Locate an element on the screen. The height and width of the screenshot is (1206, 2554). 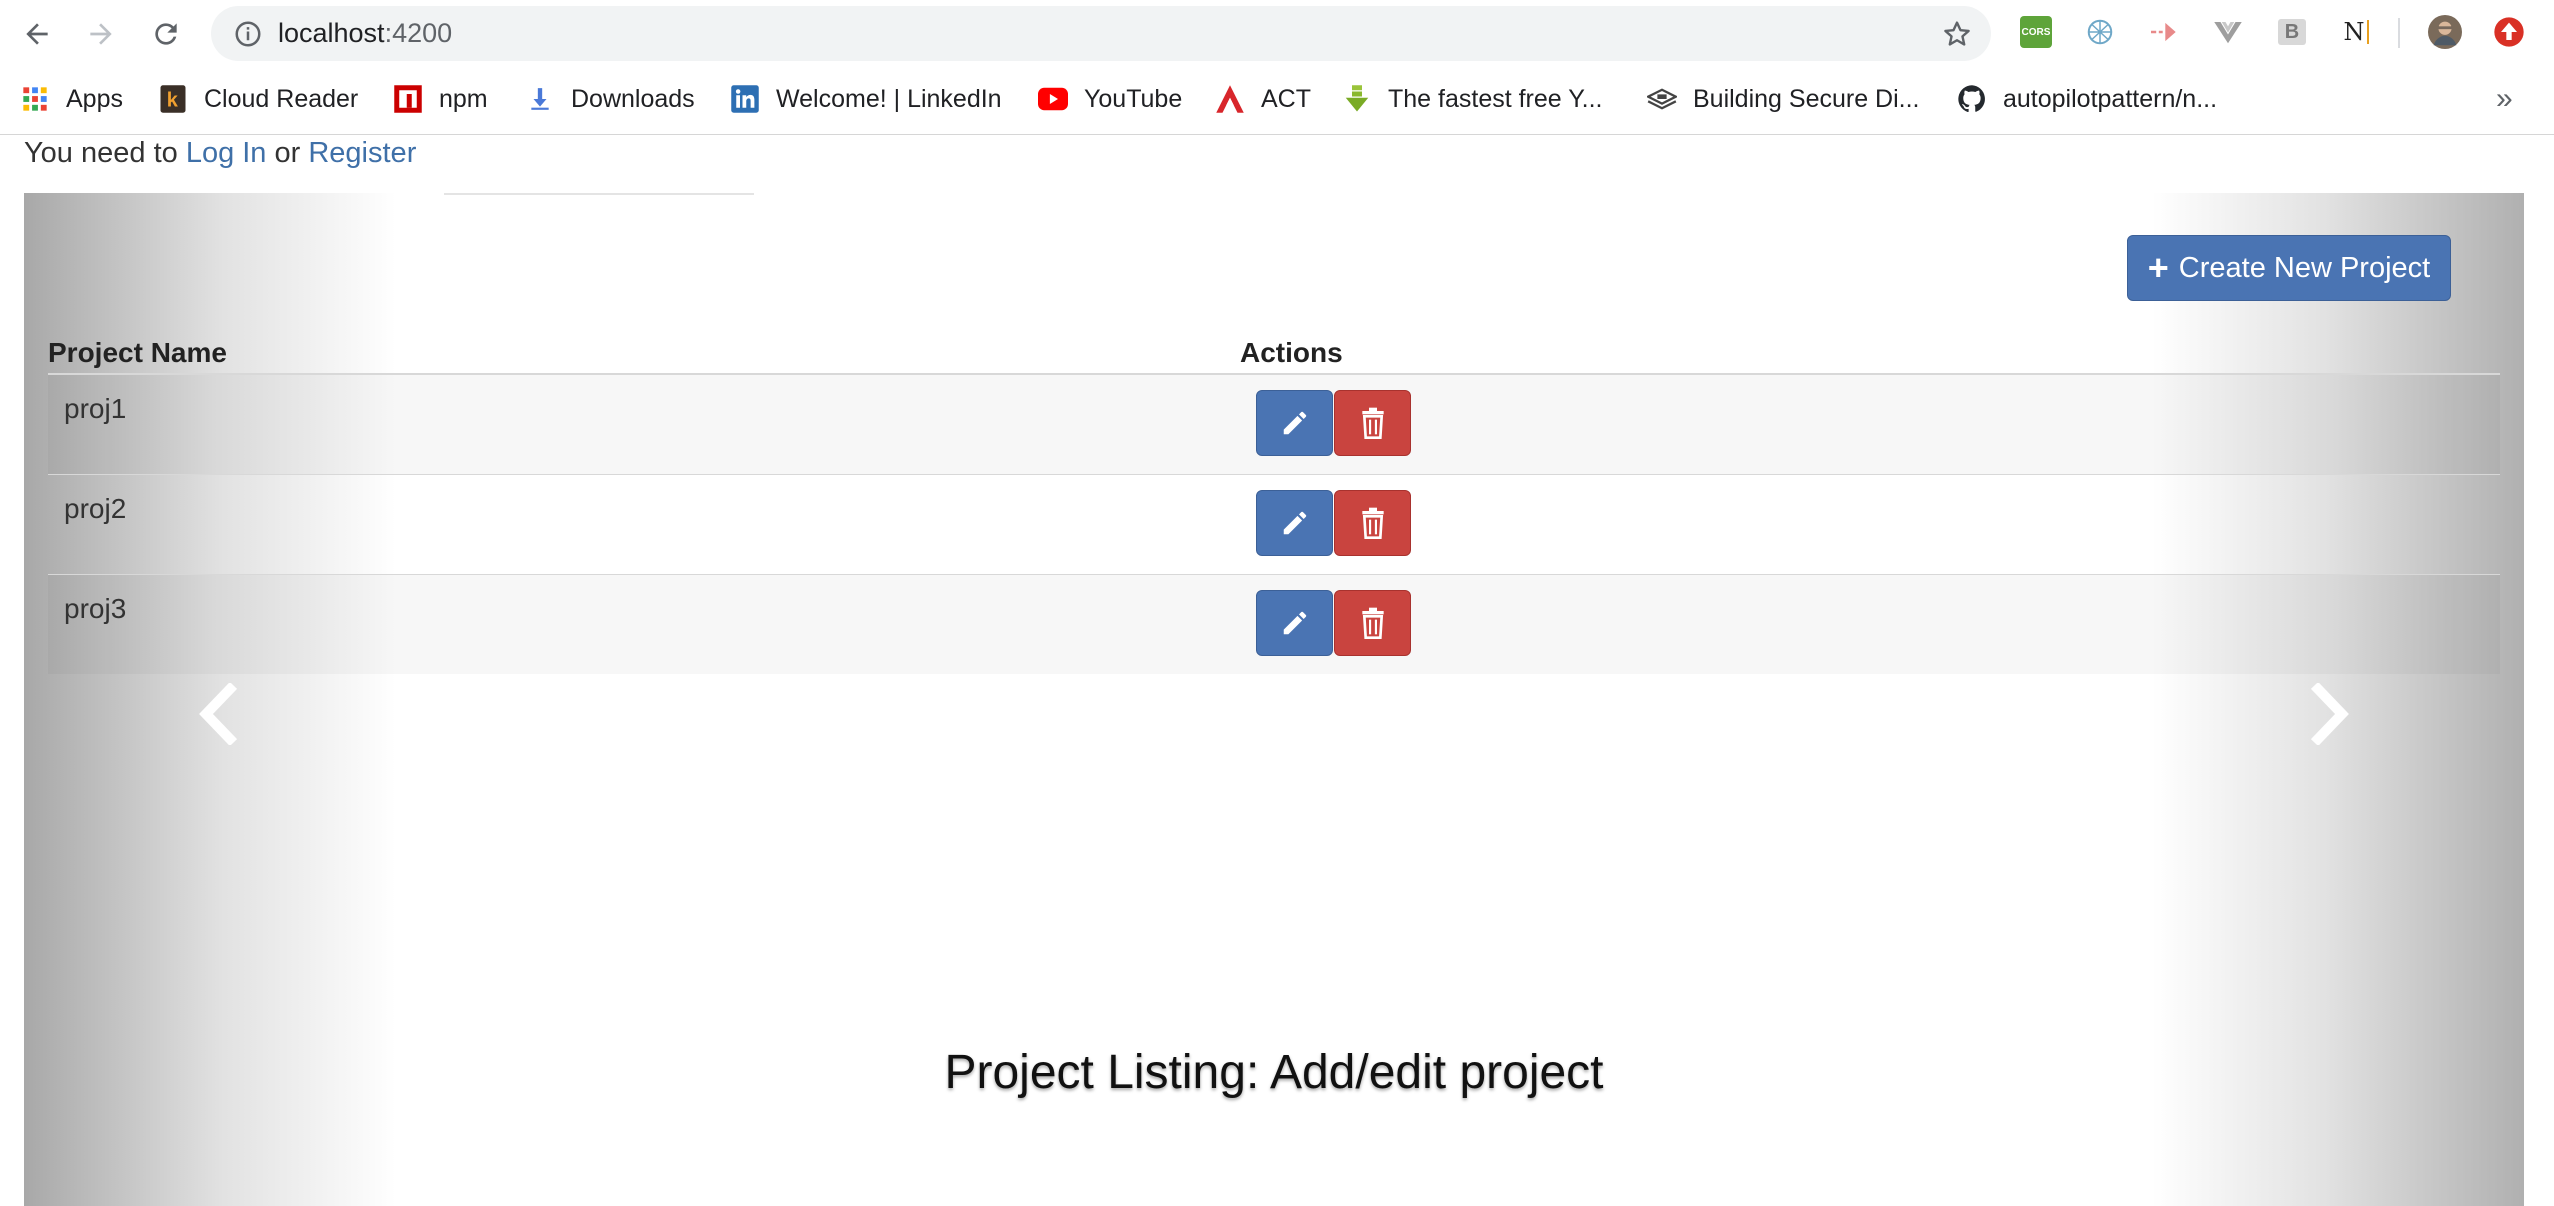
svg-text: k is located at coordinates (173, 101).